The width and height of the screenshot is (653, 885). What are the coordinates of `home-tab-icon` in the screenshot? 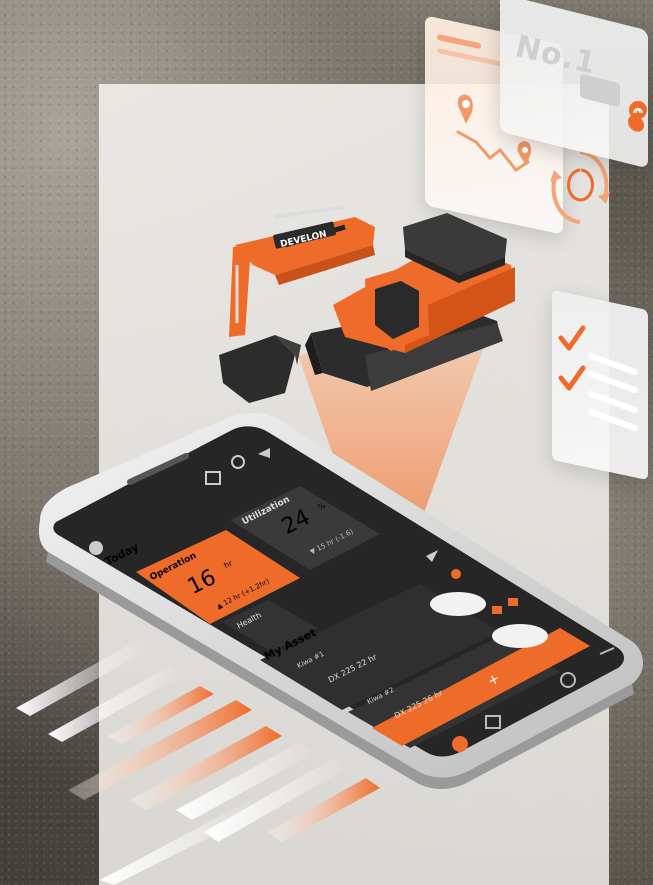 It's located at (460, 744).